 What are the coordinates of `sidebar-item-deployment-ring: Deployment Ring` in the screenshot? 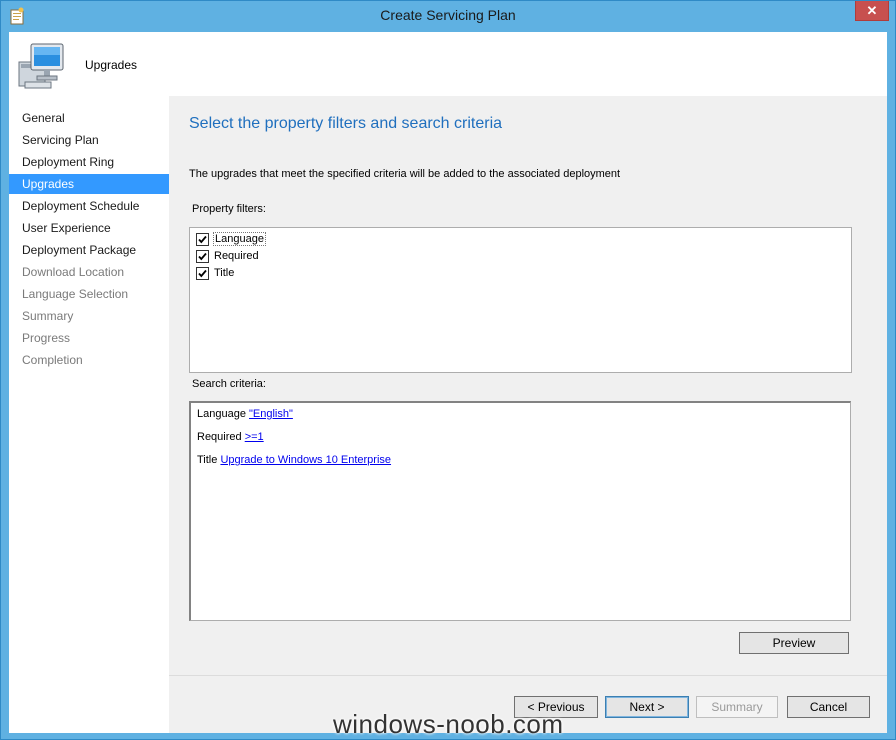 It's located at (89, 162).